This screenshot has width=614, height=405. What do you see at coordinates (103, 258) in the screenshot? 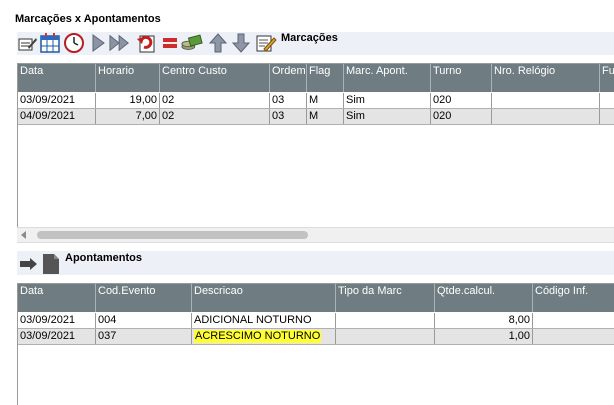
I see `apontamentos-label: Apontamentos` at bounding box center [103, 258].